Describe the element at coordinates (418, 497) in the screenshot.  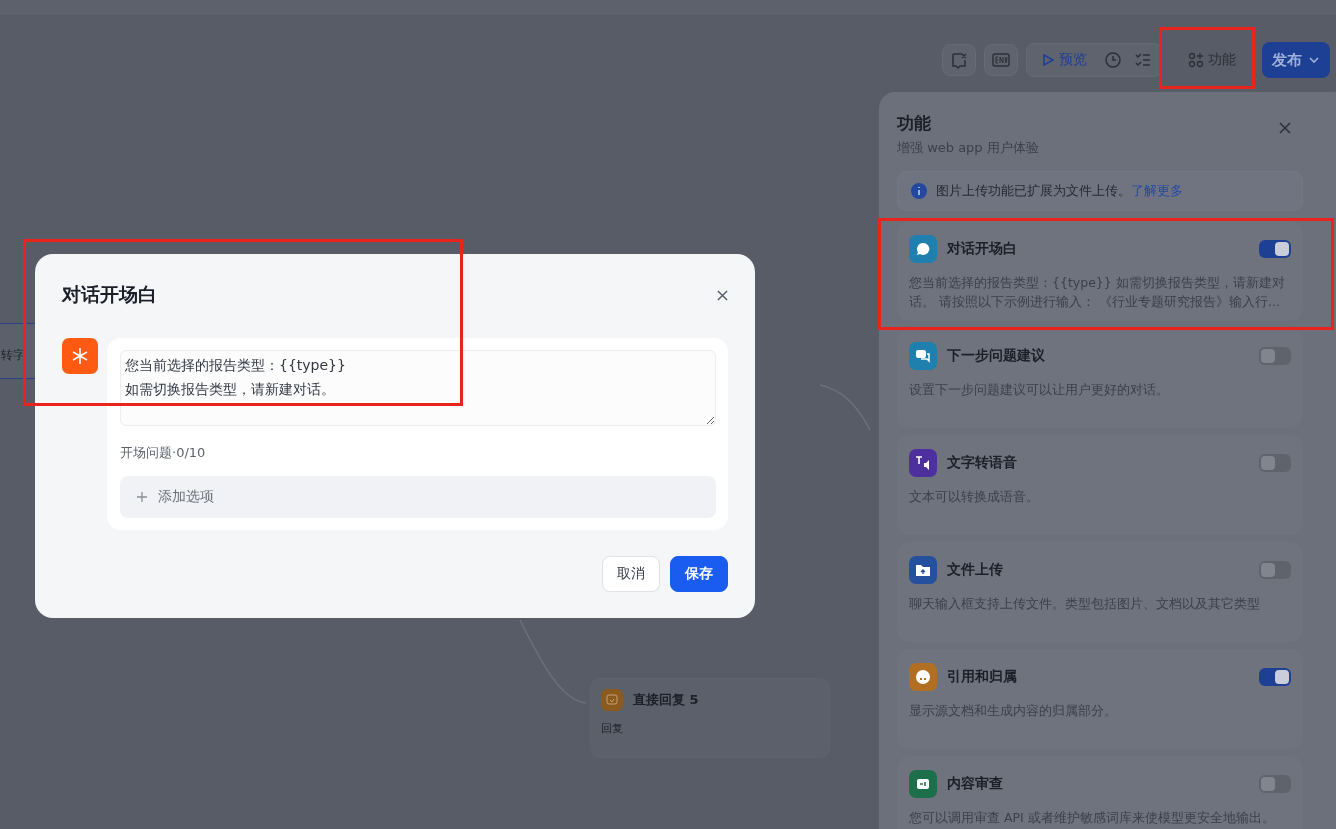
I see `add-option-button: 添加选项` at that location.